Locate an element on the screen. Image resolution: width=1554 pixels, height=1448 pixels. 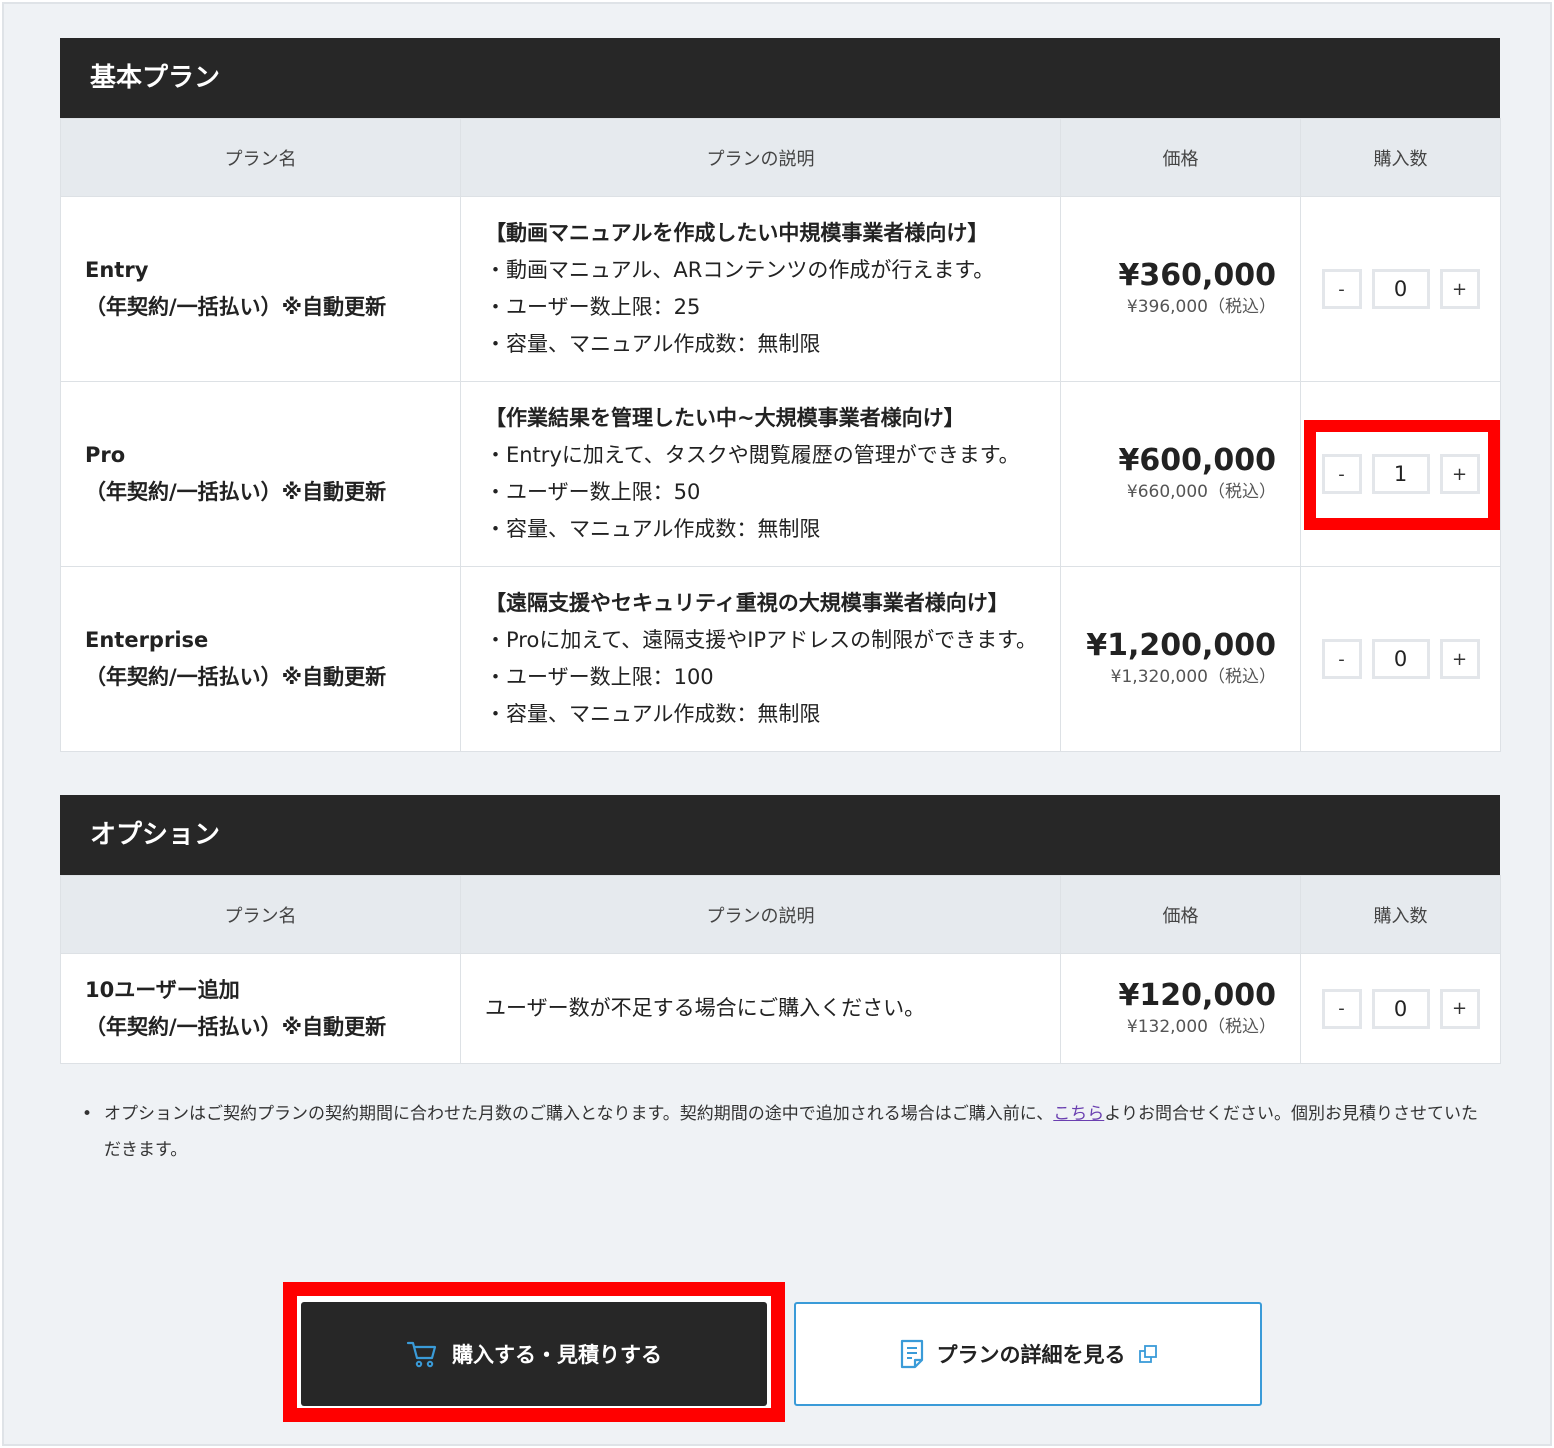
plan-description-cell: ユーザー数が不足する場合にご購入ください。 is located at coordinates (760, 1008).